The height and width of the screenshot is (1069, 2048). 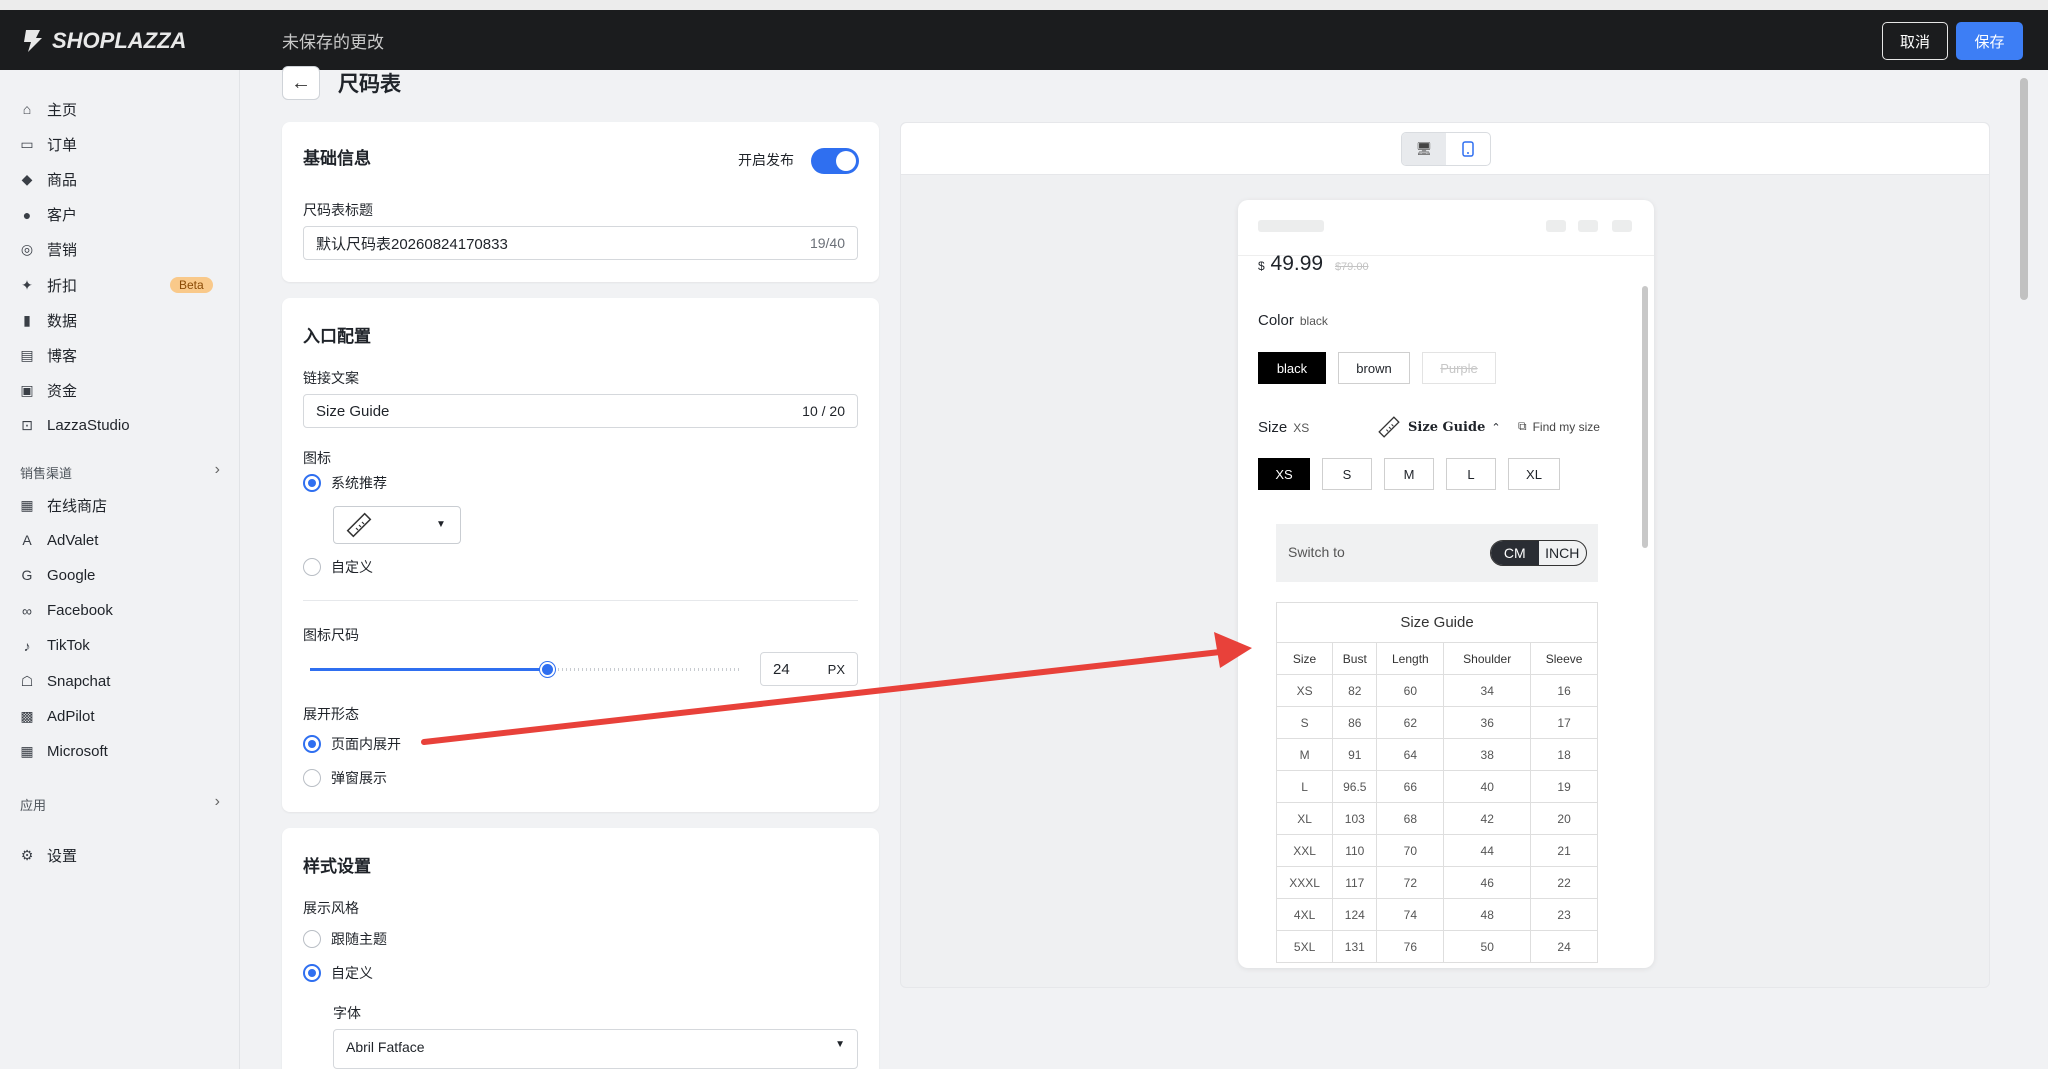 What do you see at coordinates (822, 697) in the screenshot?
I see `arrow-shaft` at bounding box center [822, 697].